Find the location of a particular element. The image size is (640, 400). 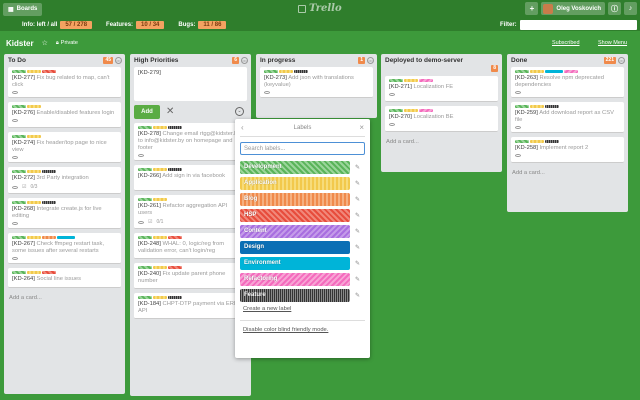

board-title: Kidster is located at coordinates (20, 43).